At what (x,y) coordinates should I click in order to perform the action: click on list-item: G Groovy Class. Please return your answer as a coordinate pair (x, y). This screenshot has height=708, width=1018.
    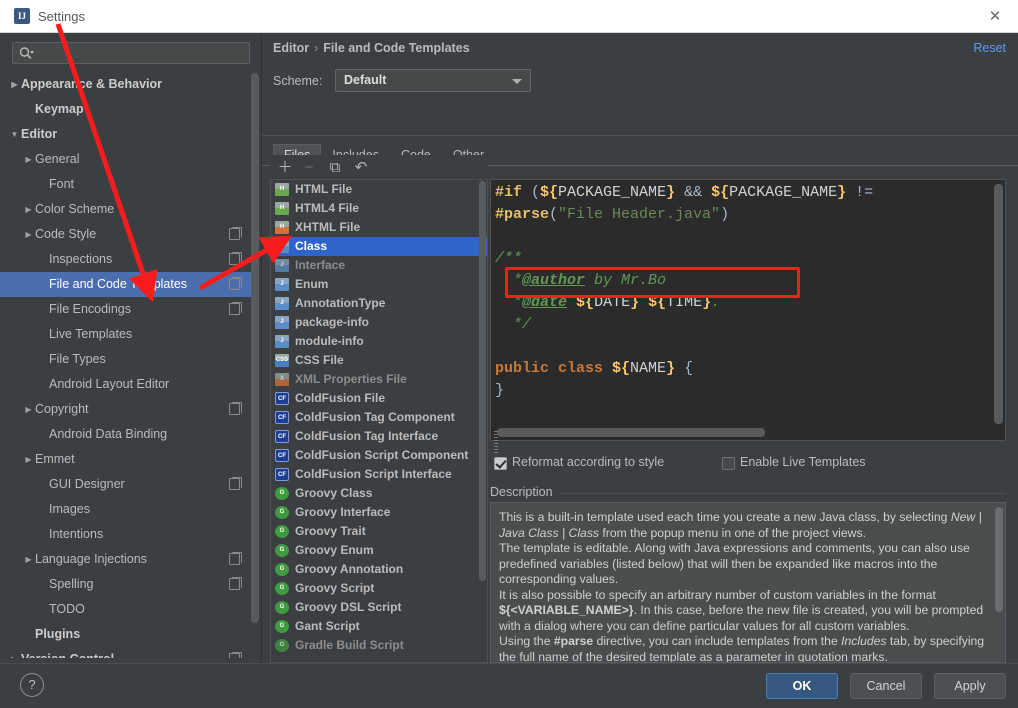
    Looking at the image, I should click on (379, 493).